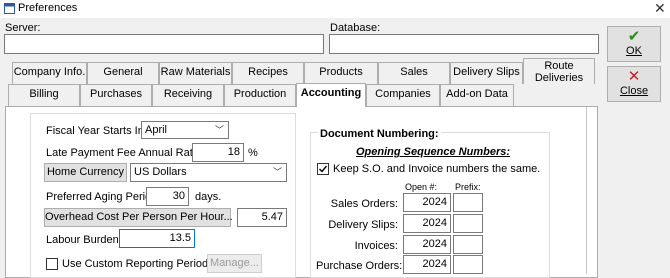  I want to click on window-title: Preferences, so click(48, 8).